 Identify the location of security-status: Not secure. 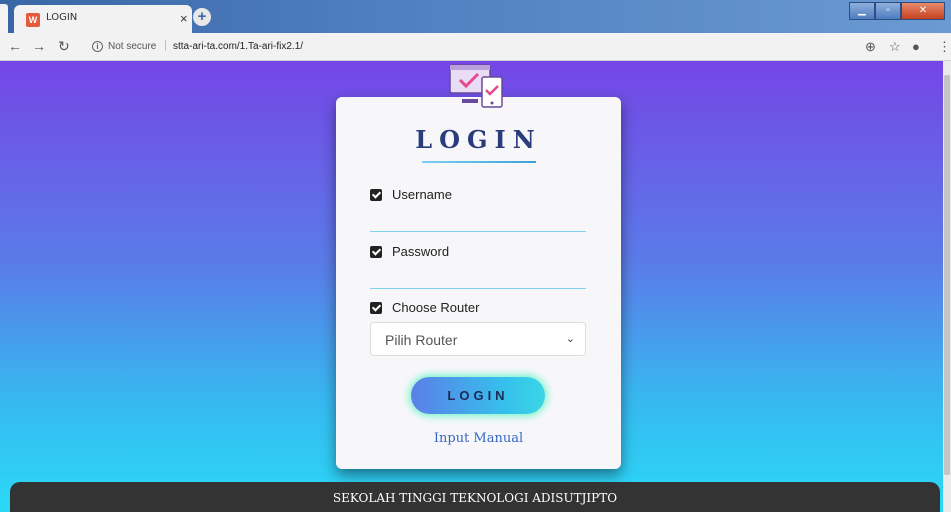
(132, 46).